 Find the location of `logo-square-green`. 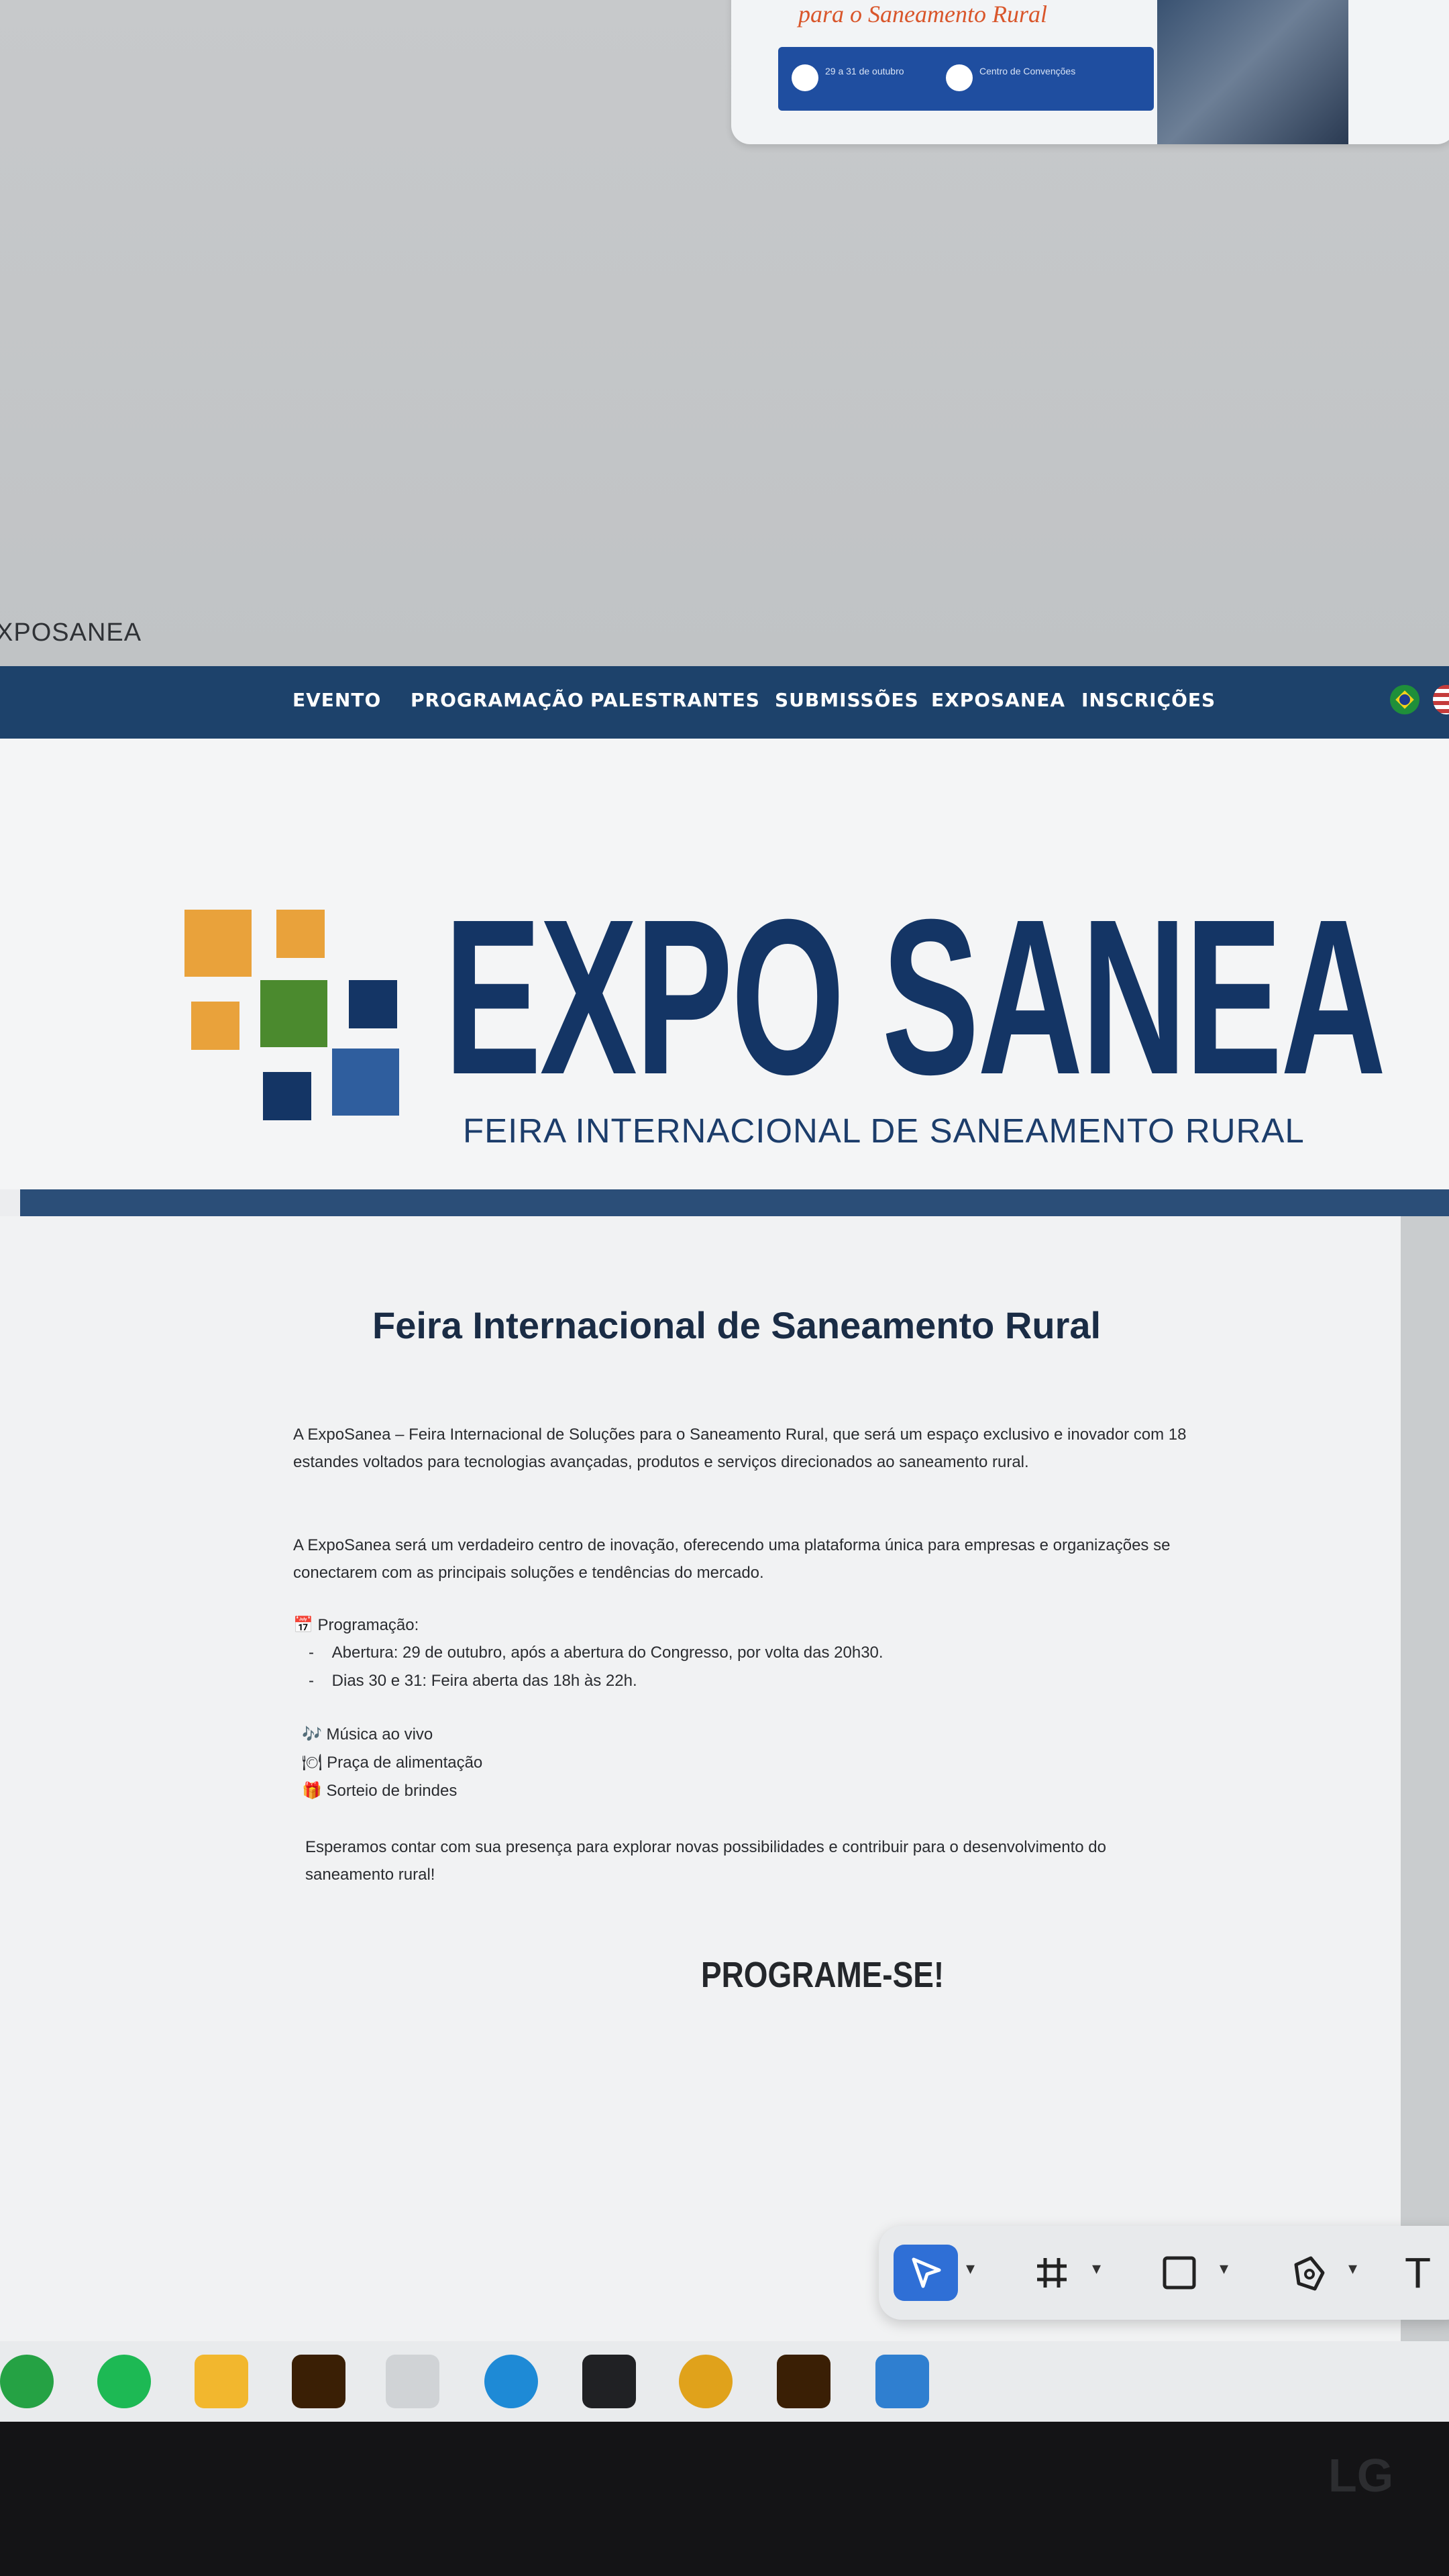

logo-square-green is located at coordinates (293, 1013).